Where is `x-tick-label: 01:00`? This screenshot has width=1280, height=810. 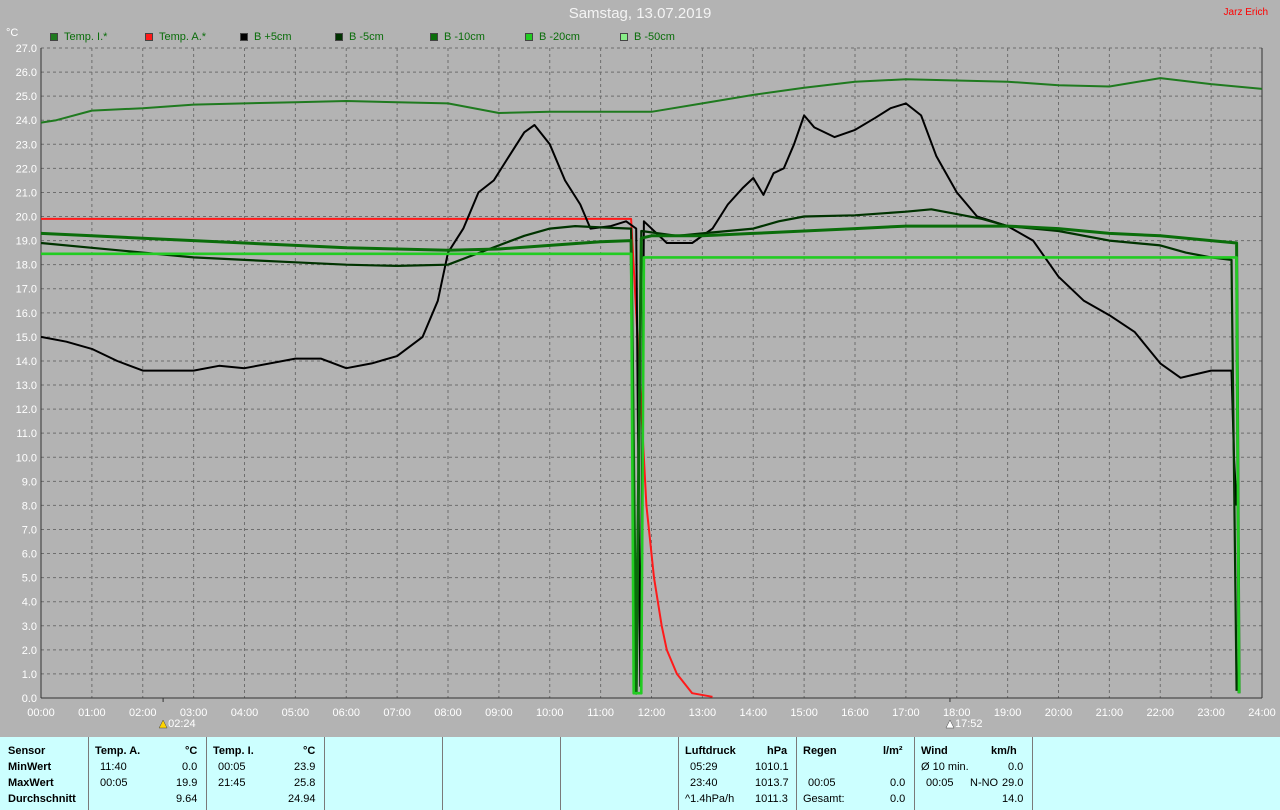 x-tick-label: 01:00 is located at coordinates (92, 713).